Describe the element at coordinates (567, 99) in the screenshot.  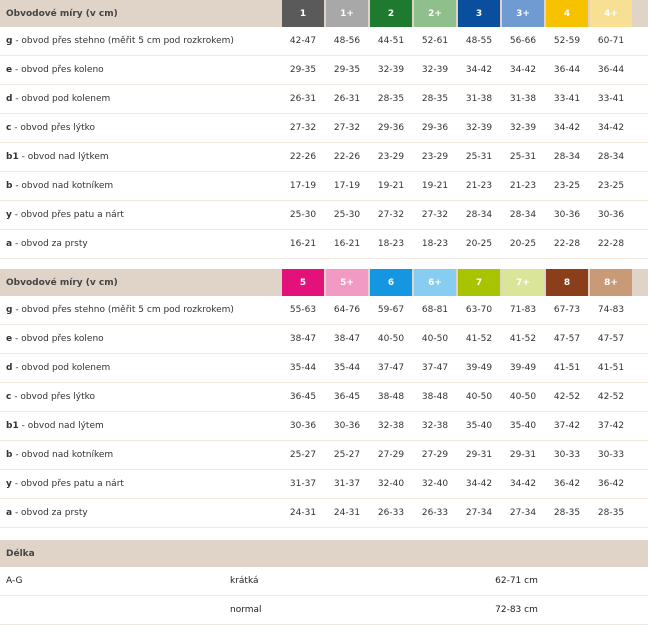
I see `table-cell: 33-41` at that location.